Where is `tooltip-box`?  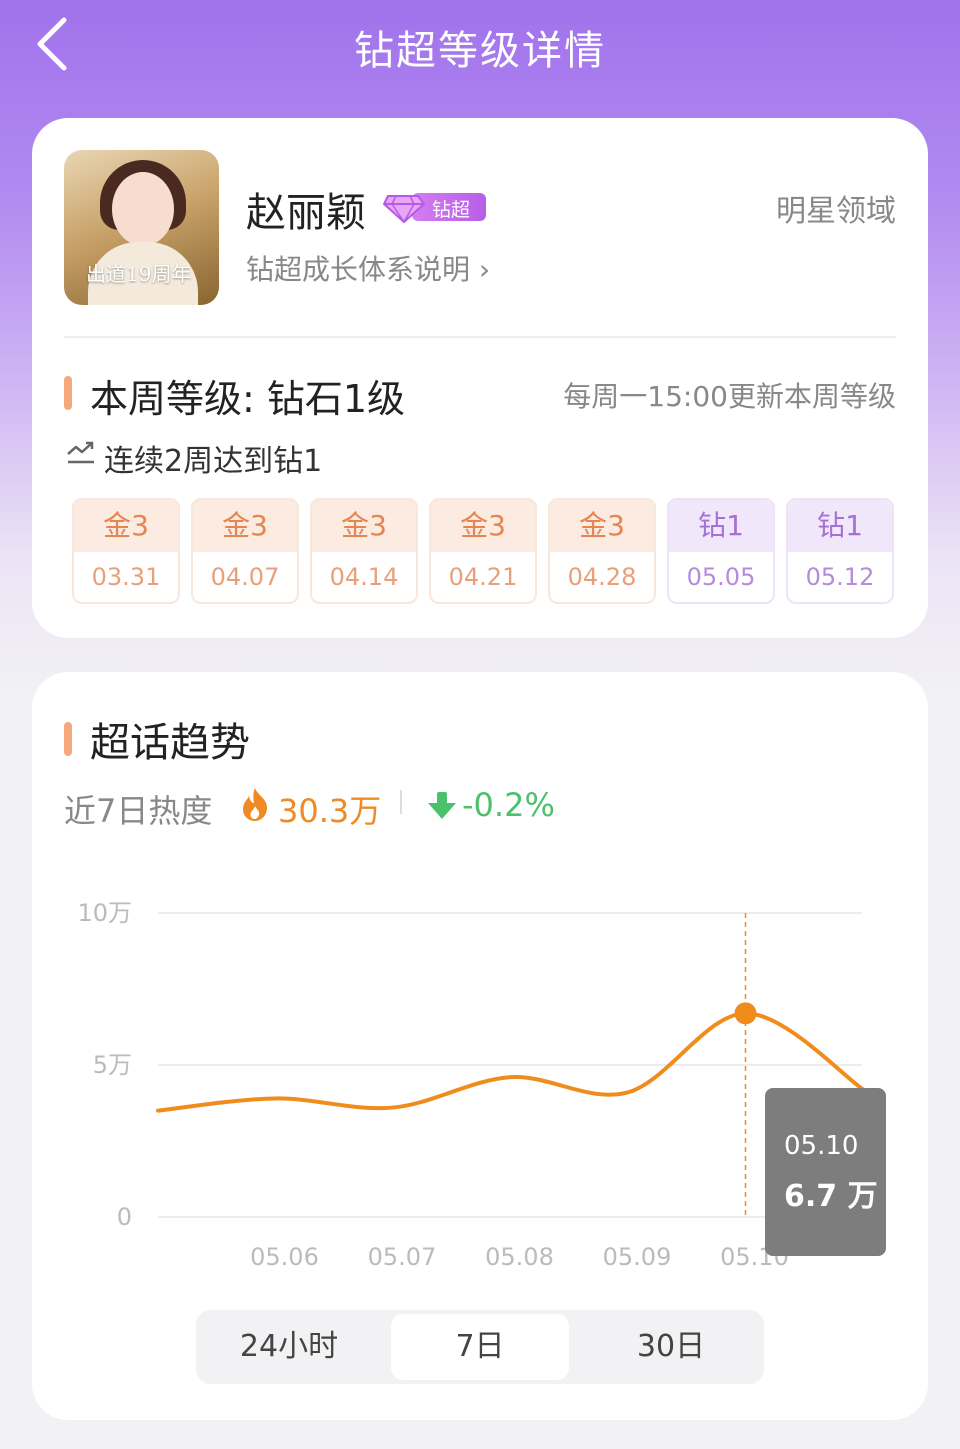
tooltip-box is located at coordinates (825, 1172).